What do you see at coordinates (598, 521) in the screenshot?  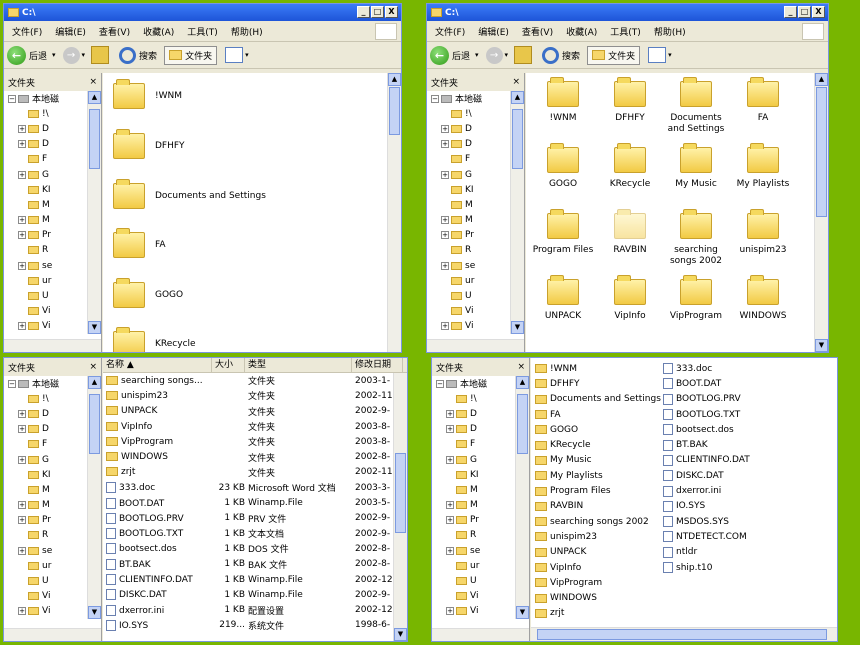 I see `list-item: searching songs 2002` at bounding box center [598, 521].